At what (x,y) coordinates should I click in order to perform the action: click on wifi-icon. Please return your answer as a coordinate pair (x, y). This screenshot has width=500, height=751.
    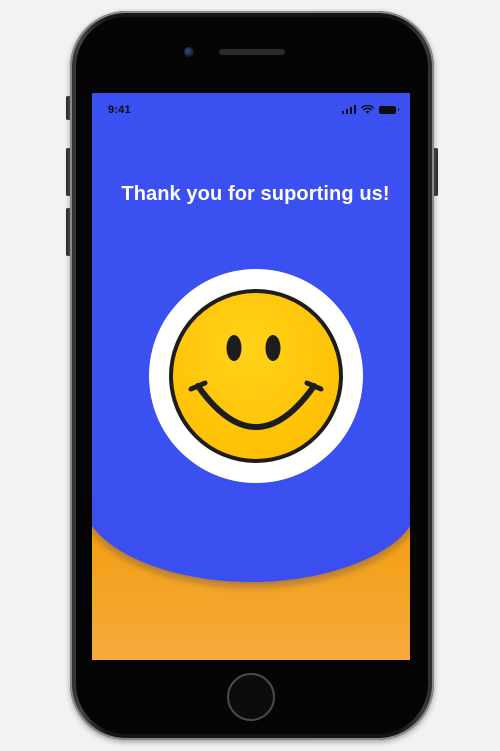
    Looking at the image, I should click on (367, 109).